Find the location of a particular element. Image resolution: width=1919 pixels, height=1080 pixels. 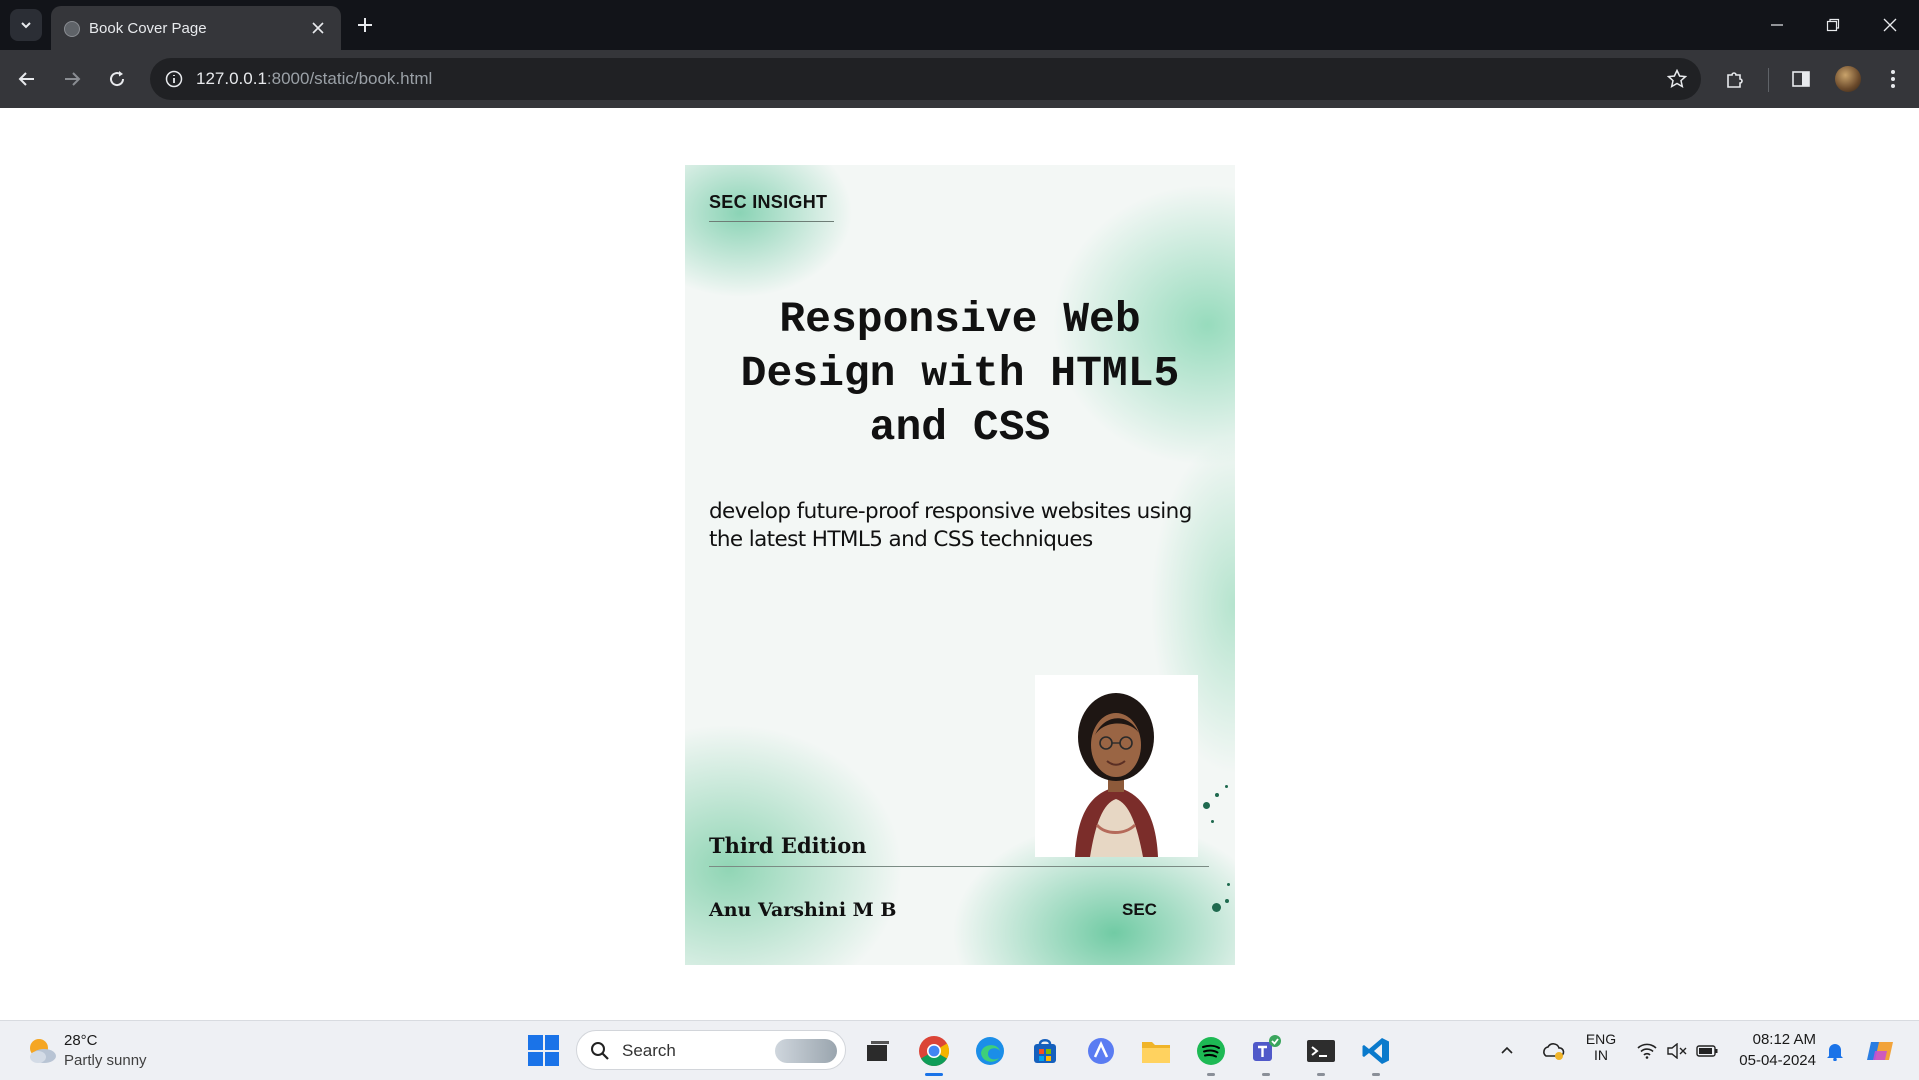

store-icon is located at coordinates (1045, 1051).